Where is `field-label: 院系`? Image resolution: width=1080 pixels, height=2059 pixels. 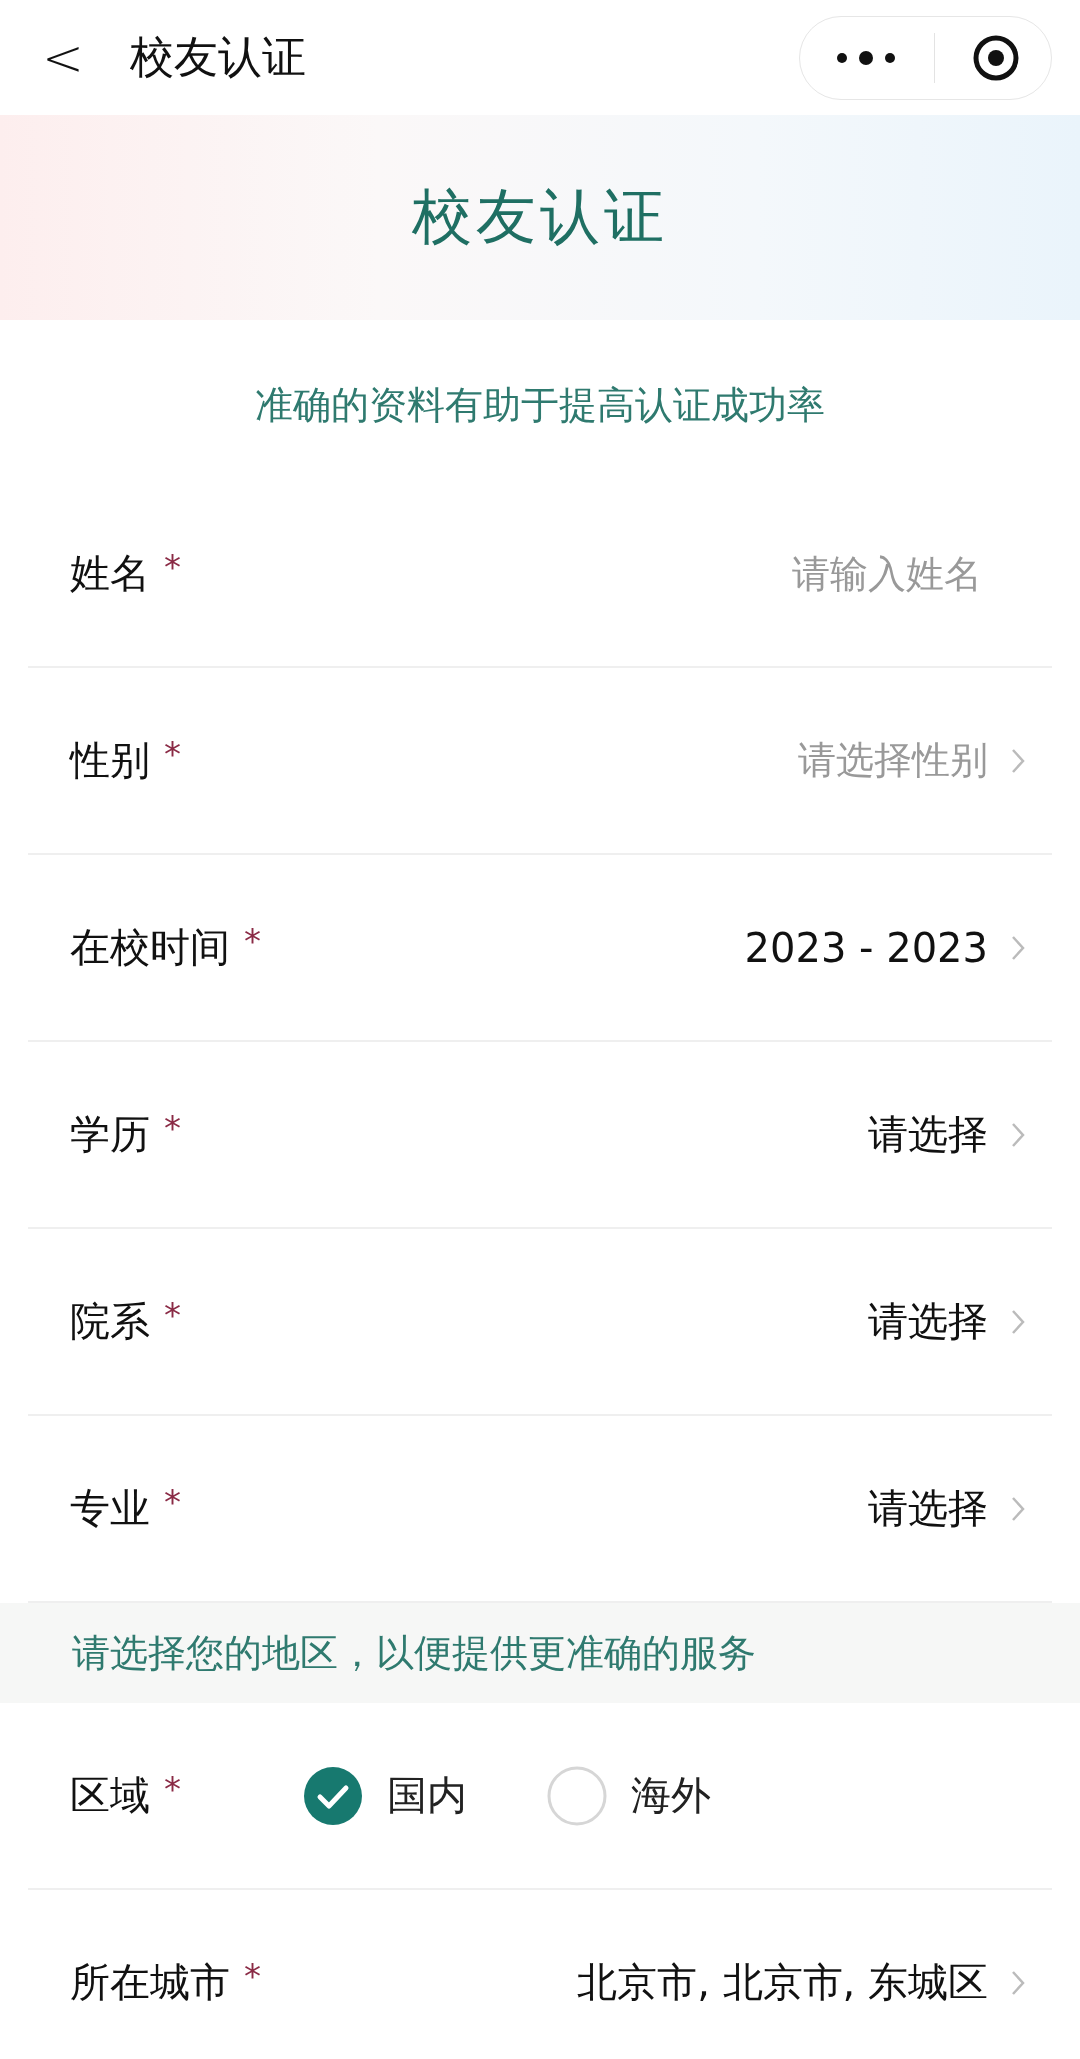 field-label: 院系 is located at coordinates (110, 1321).